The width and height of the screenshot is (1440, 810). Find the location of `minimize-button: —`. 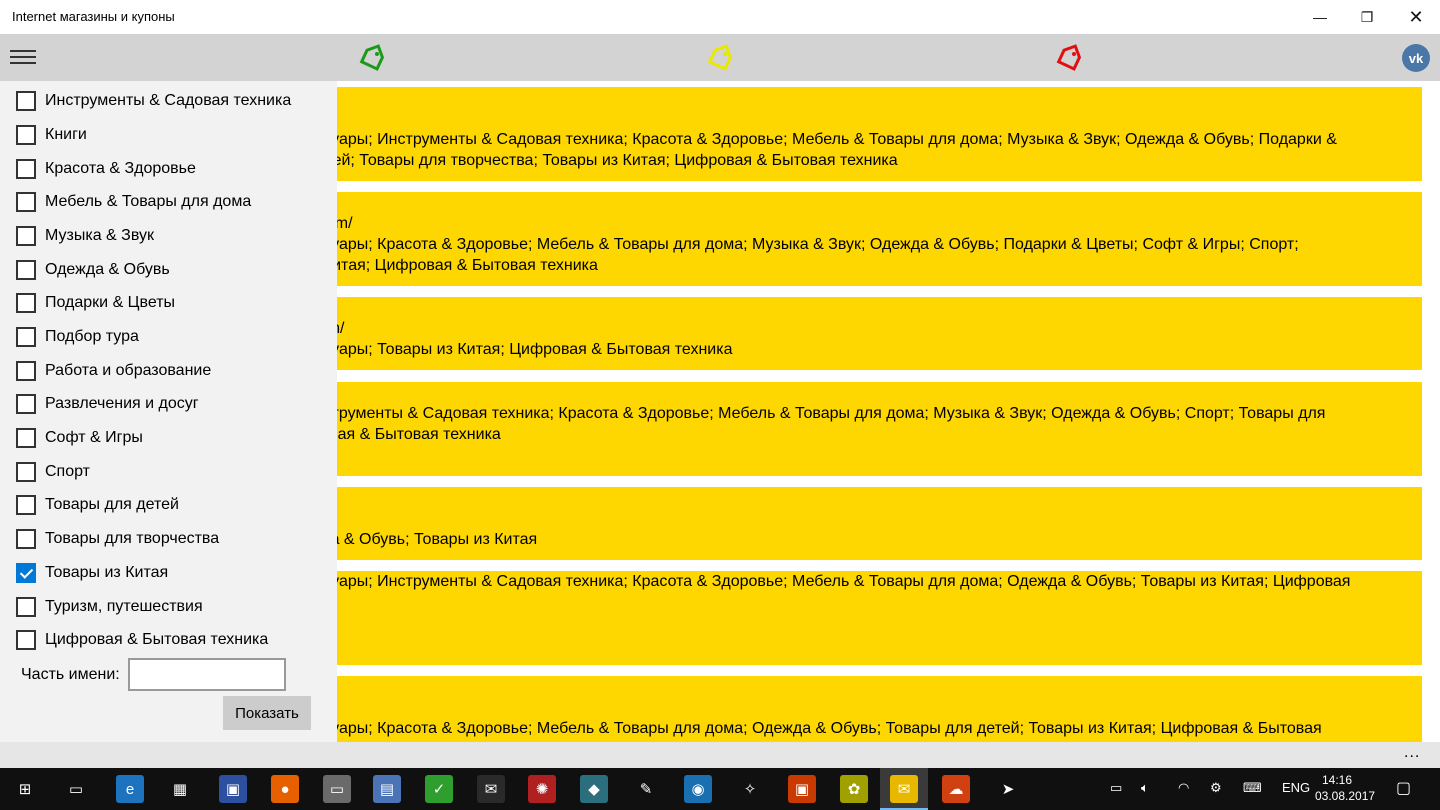

minimize-button: — is located at coordinates (1320, 17).